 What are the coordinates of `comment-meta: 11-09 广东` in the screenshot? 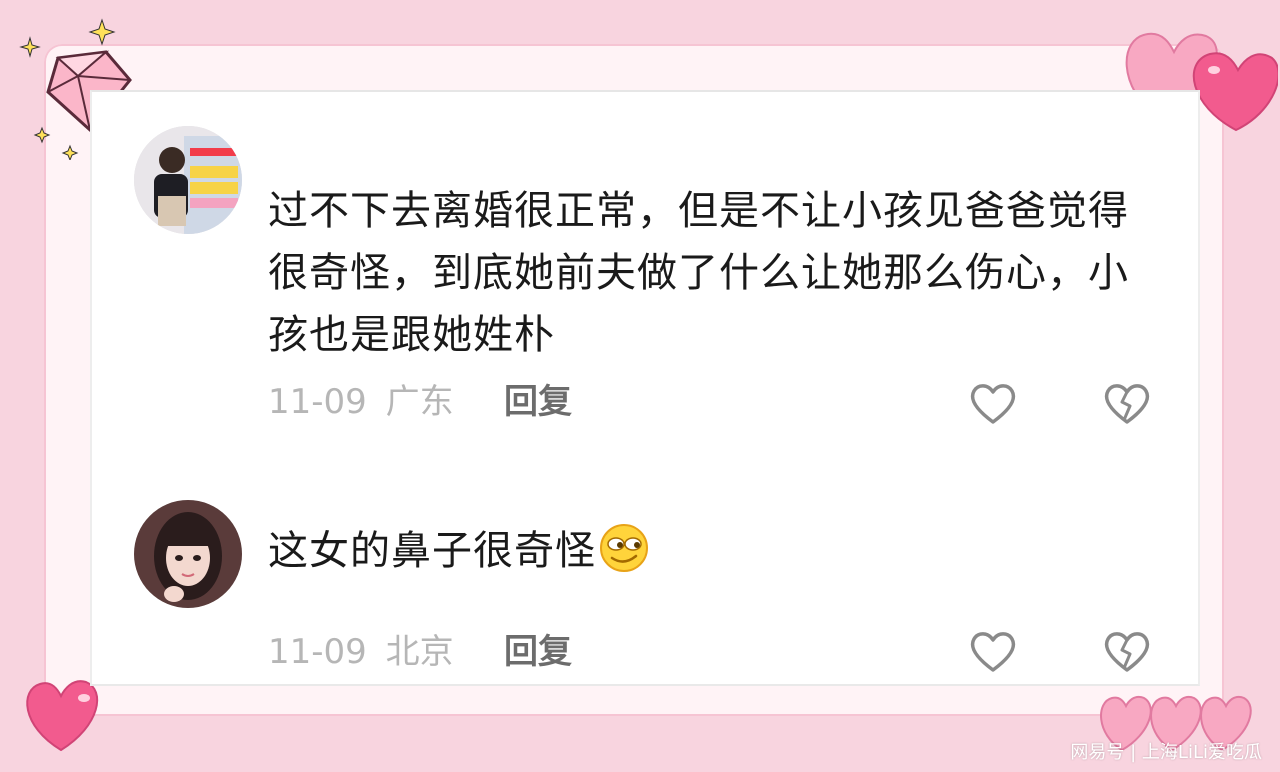 It's located at (361, 402).